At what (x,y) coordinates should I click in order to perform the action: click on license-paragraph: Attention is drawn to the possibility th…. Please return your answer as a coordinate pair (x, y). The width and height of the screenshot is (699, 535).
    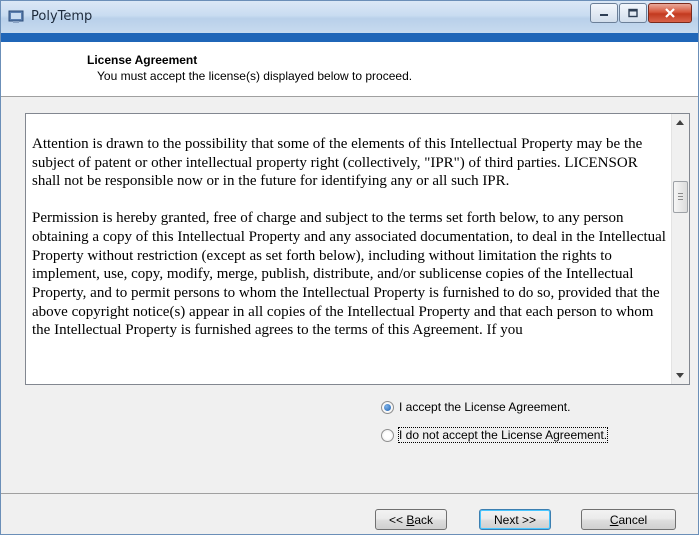
    Looking at the image, I should click on (337, 163).